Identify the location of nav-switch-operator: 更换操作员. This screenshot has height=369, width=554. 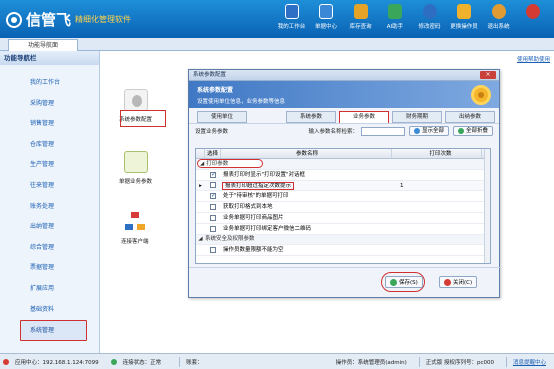
(464, 17).